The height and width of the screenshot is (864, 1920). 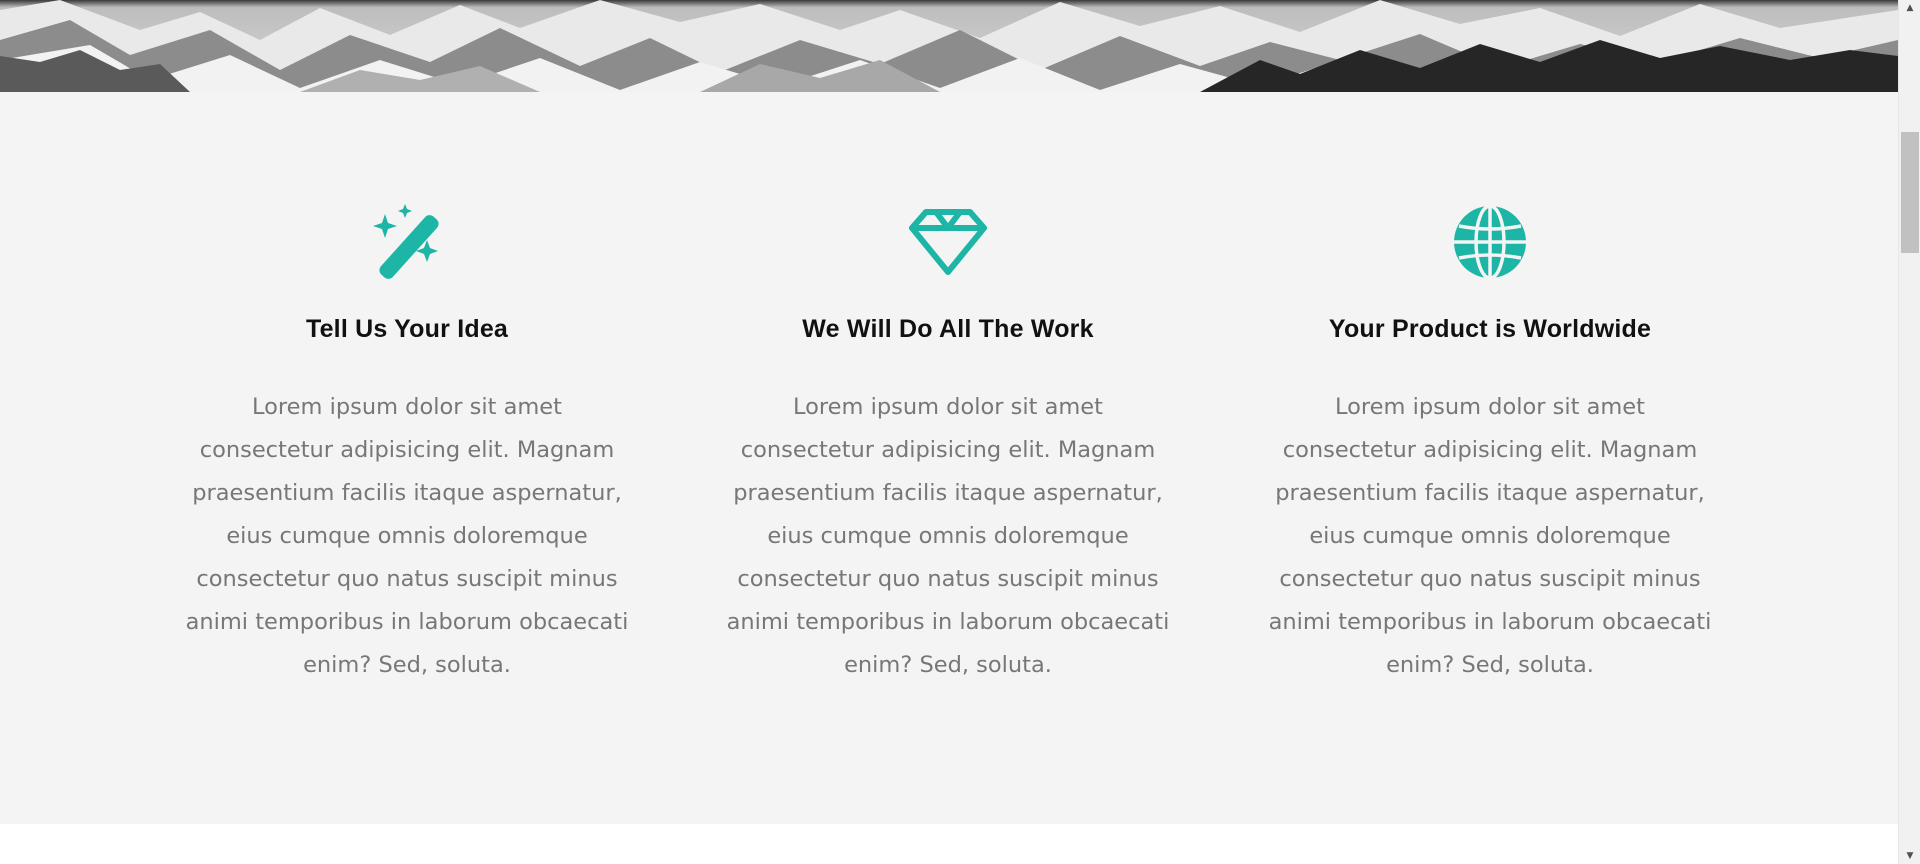 What do you see at coordinates (1909, 8) in the screenshot?
I see `scroll-up-arrow-icon: ▲` at bounding box center [1909, 8].